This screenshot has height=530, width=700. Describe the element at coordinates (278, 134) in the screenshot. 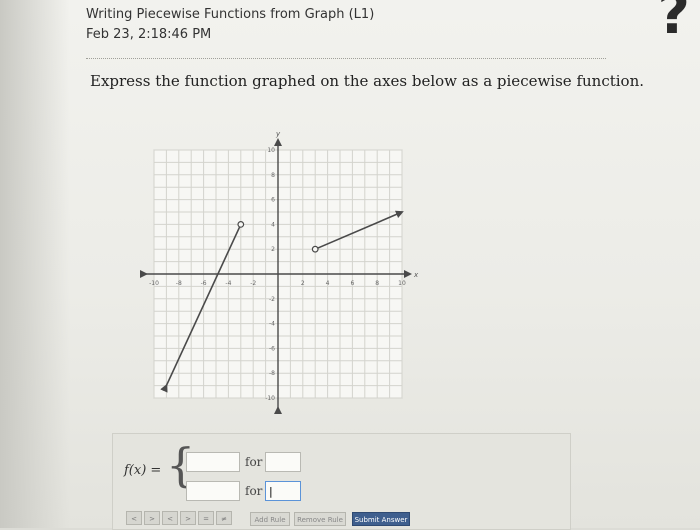

I see `y-axis-label: y` at that location.